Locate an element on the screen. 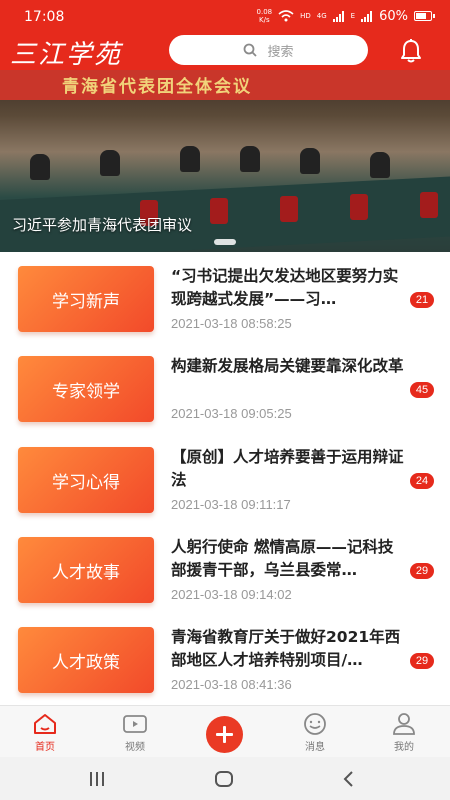 Image resolution: width=450 pixels, height=800 pixels. category-button: 专家领学 is located at coordinates (86, 389).